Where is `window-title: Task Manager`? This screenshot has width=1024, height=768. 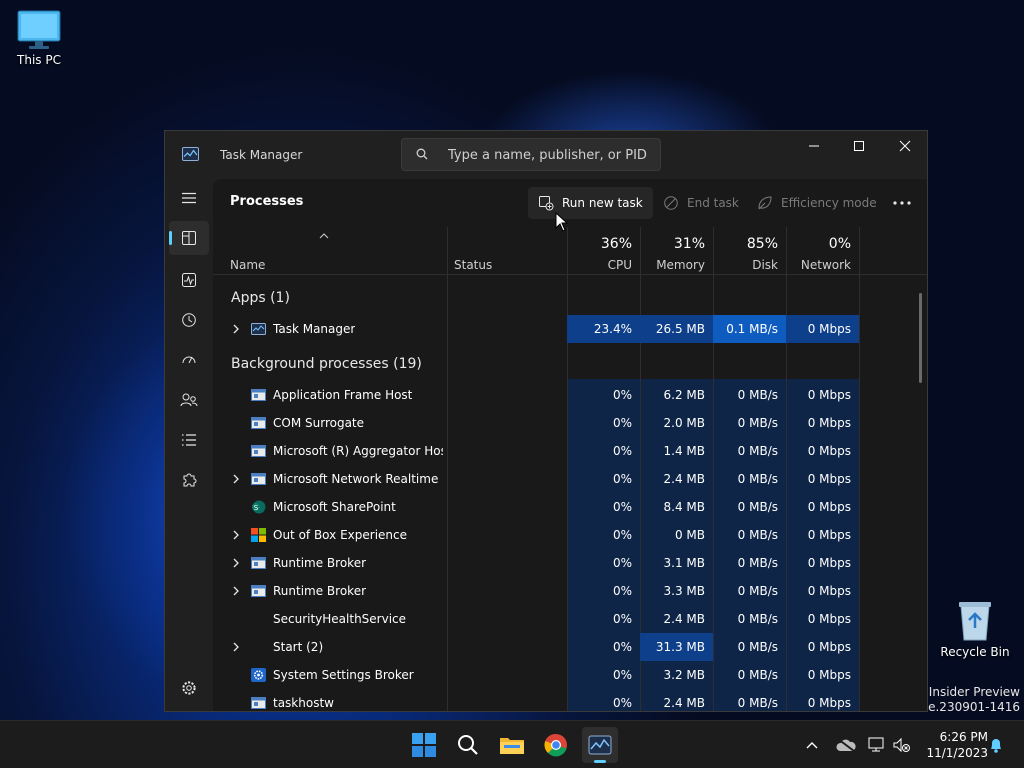
window-title: Task Manager is located at coordinates (261, 155).